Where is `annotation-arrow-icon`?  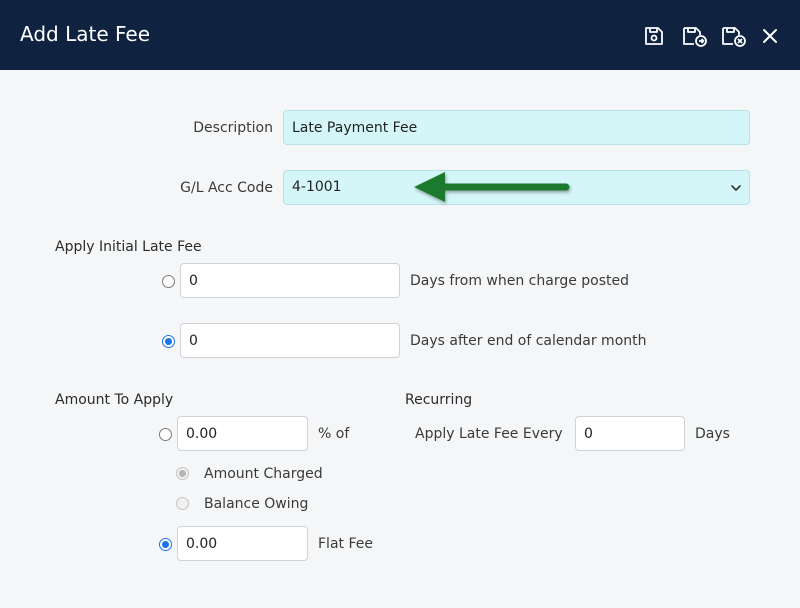
annotation-arrow-icon is located at coordinates (492, 187).